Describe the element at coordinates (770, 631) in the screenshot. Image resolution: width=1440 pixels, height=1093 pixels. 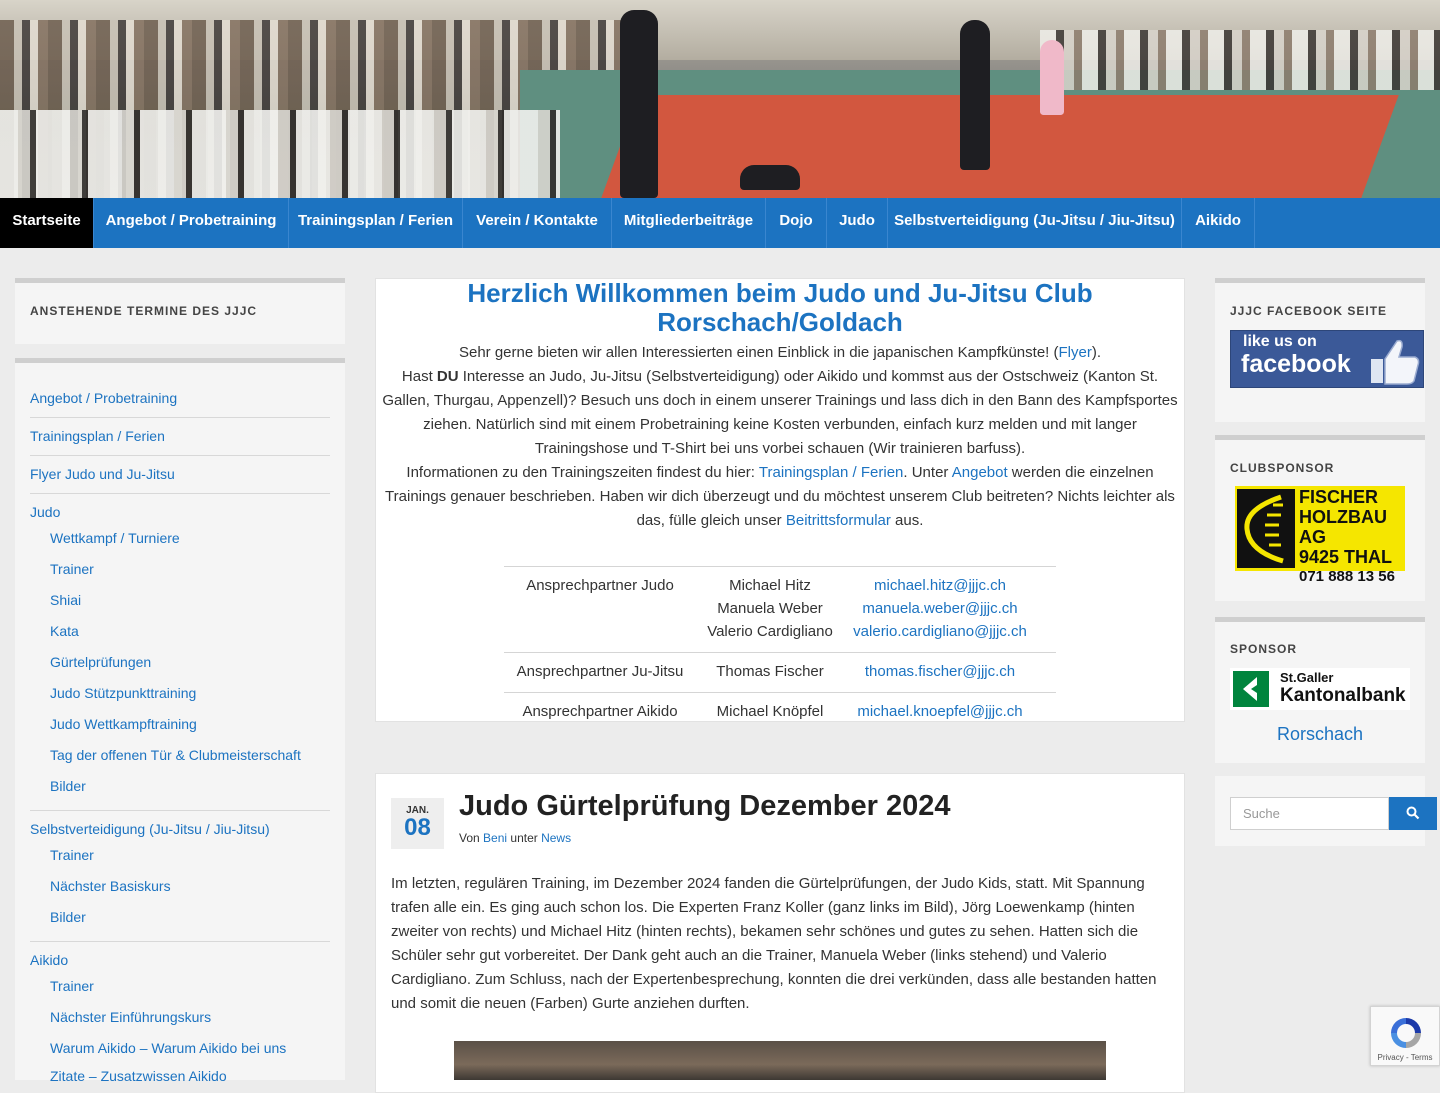
I see `contact-name: Valerio Cardigliano` at that location.